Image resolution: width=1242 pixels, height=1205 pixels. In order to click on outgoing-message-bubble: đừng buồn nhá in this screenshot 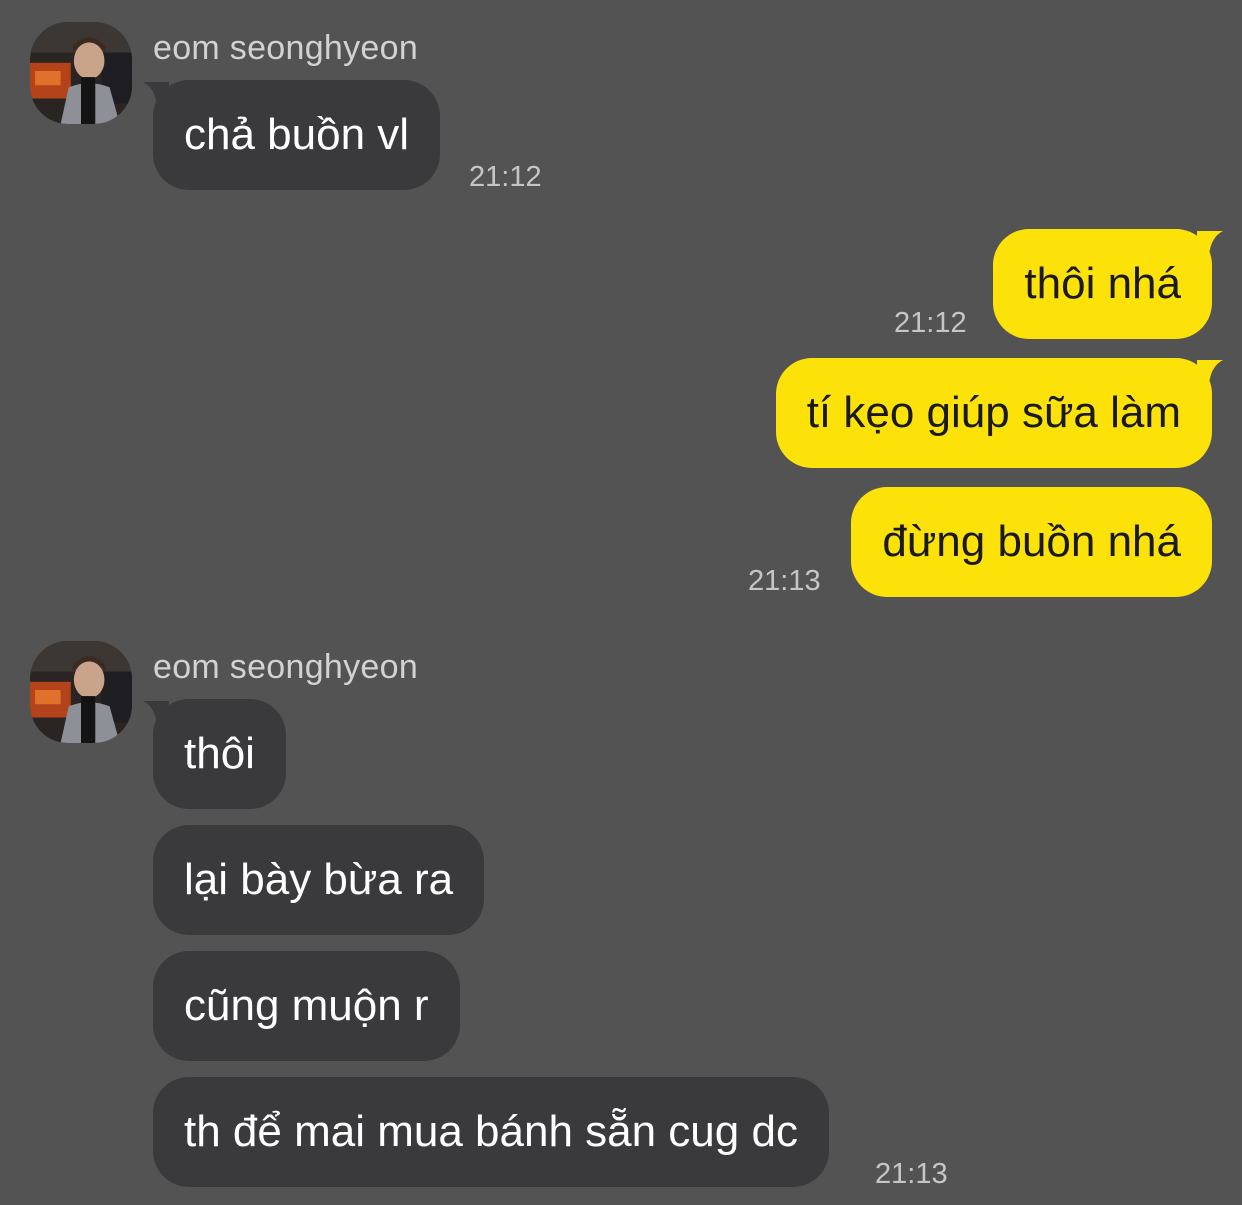, I will do `click(1031, 542)`.